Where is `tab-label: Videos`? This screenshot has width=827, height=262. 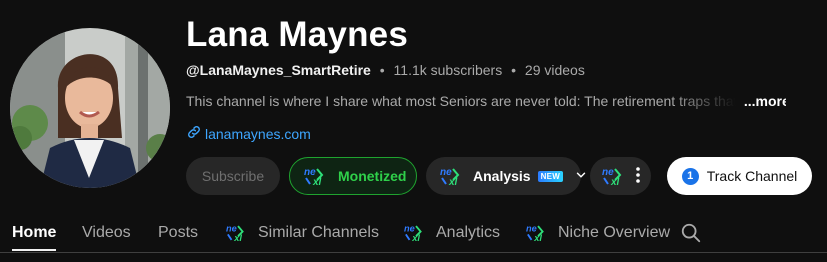
tab-label: Videos is located at coordinates (106, 232).